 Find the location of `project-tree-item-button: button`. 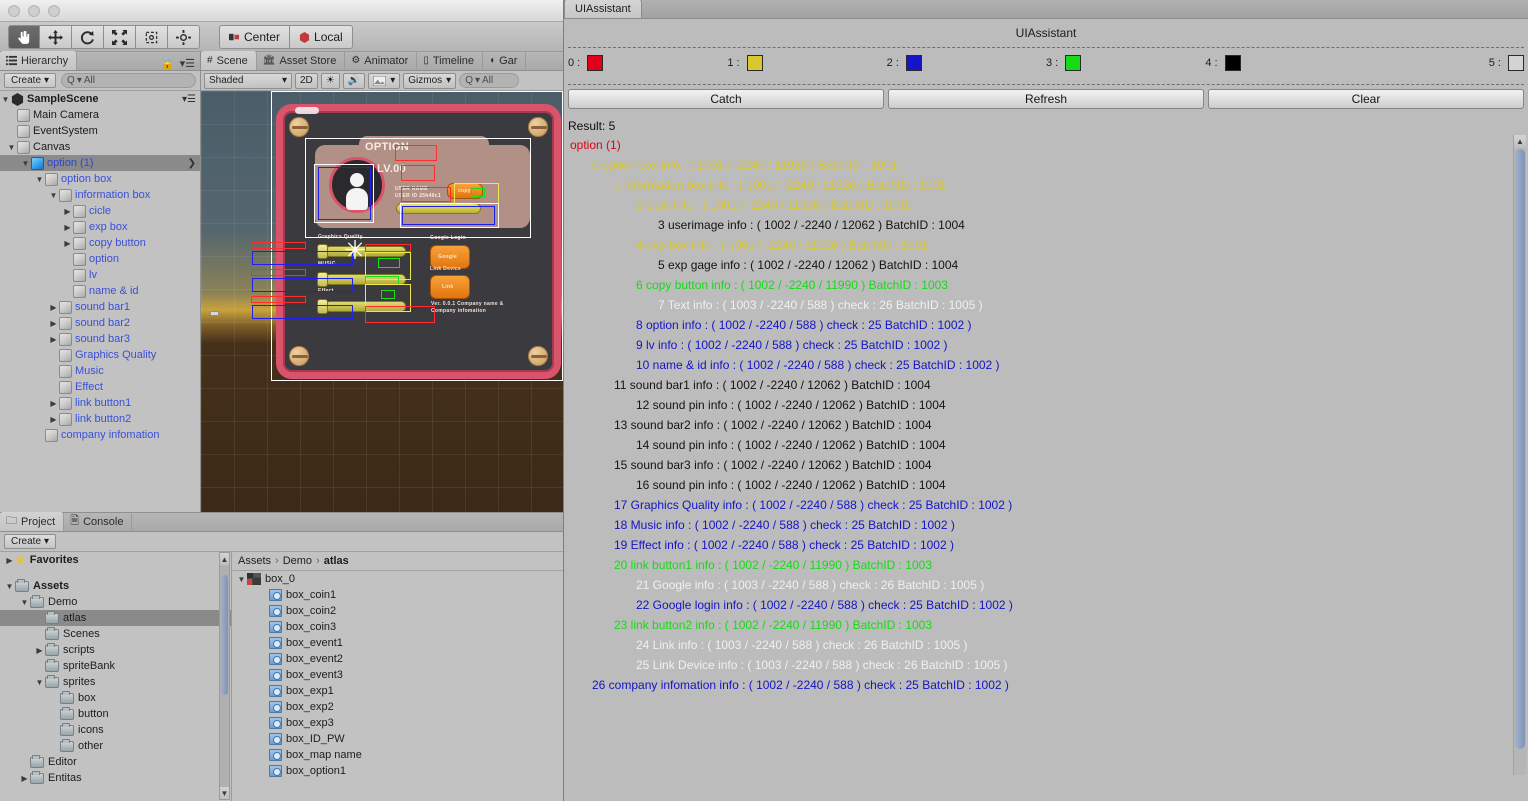

project-tree-item-button: button is located at coordinates (115, 714).